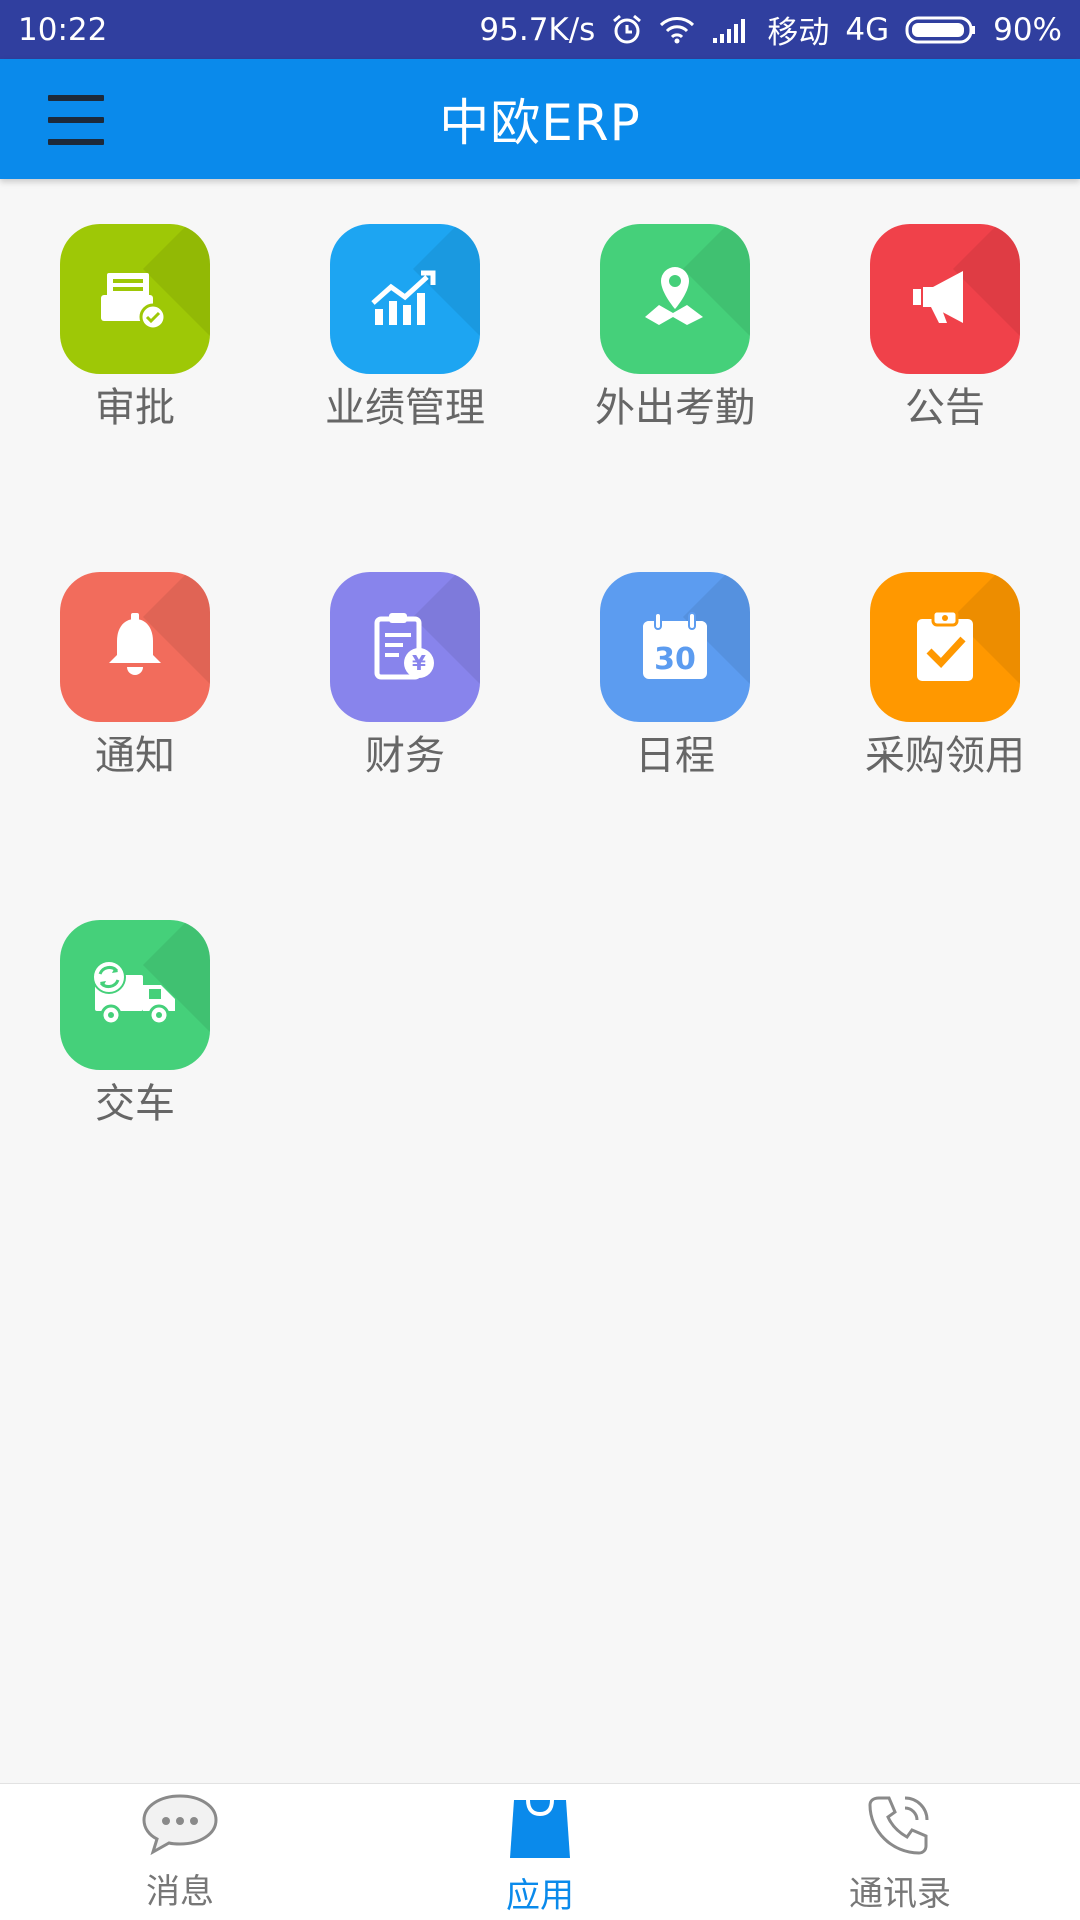  Describe the element at coordinates (540, 1896) in the screenshot. I see `tab-label: 应用` at that location.